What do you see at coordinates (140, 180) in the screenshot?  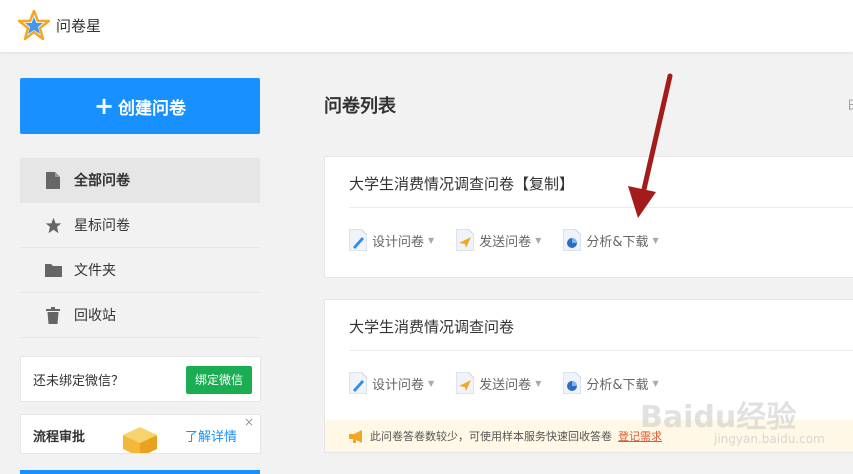 I see `sidebar-item-all-surveys: 全部问卷` at bounding box center [140, 180].